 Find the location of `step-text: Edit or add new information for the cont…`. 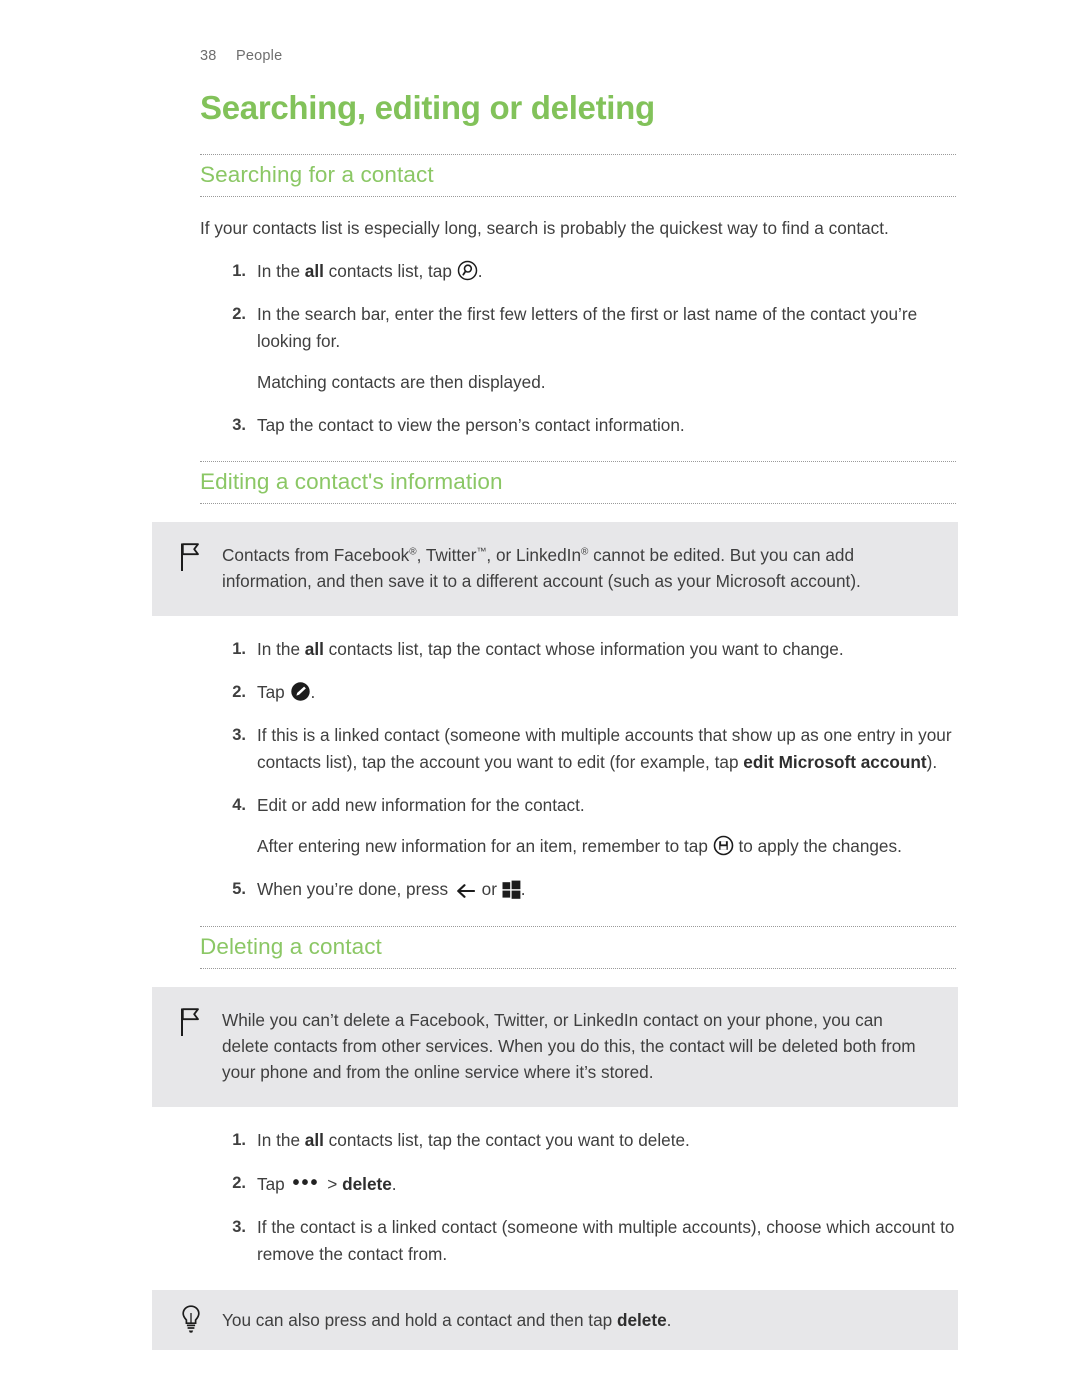

step-text: Edit or add new information for the cont… is located at coordinates (421, 805).